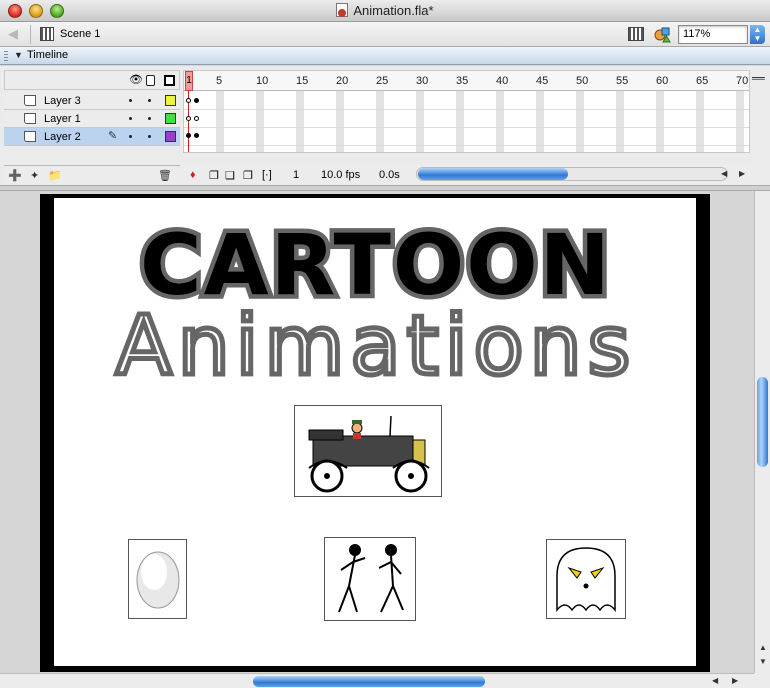 The image size is (770, 688). Describe the element at coordinates (385, 56) in the screenshot. I see `timeline-panel-header: ▼ Timeline` at that location.